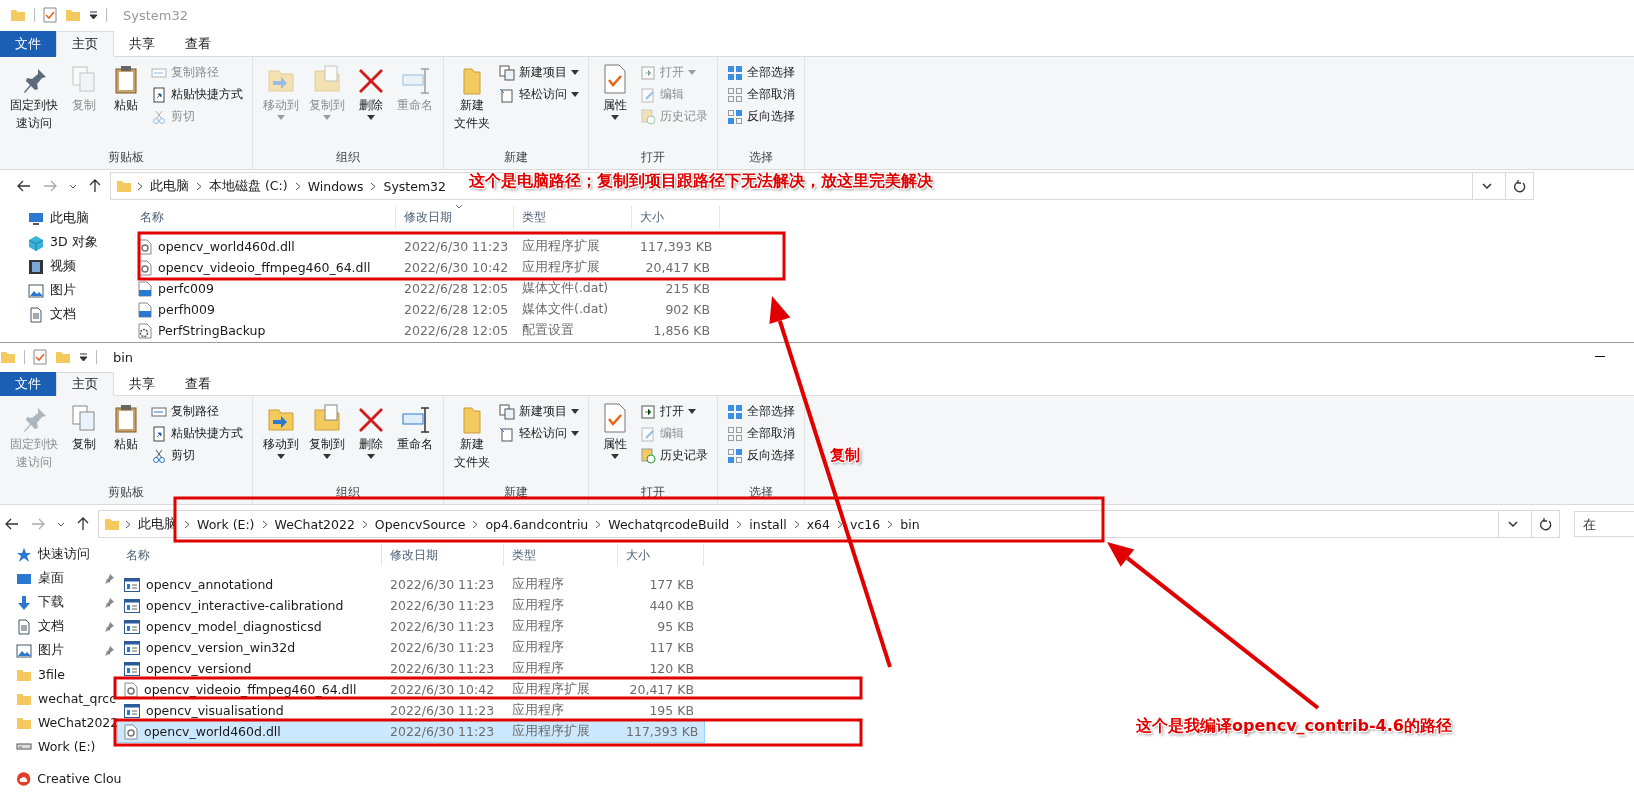  I want to click on breadcrumb: 此电脑, so click(169, 186).